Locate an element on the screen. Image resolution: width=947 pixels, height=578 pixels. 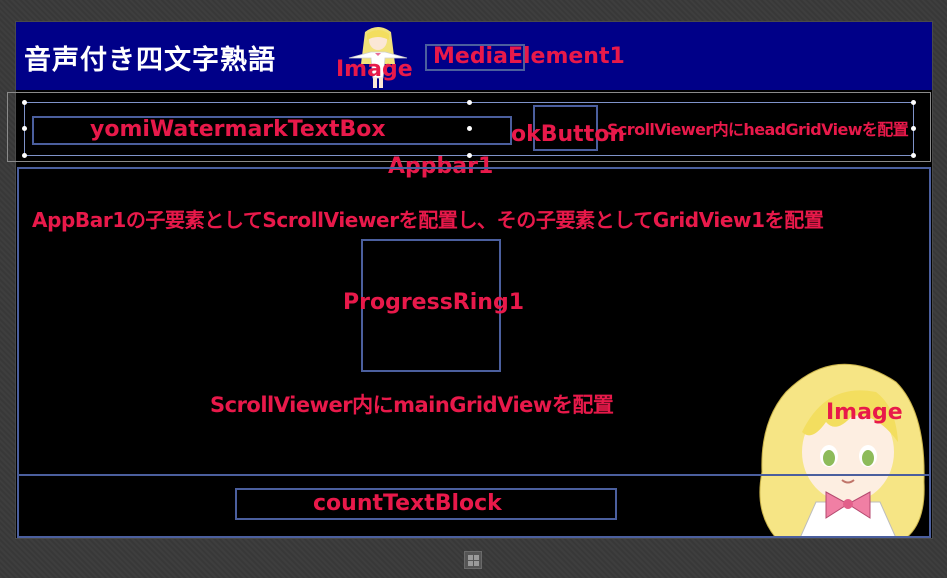
yomi-watermark-textbox-label: yomiWatermarkTextBox is located at coordinates (238, 129).